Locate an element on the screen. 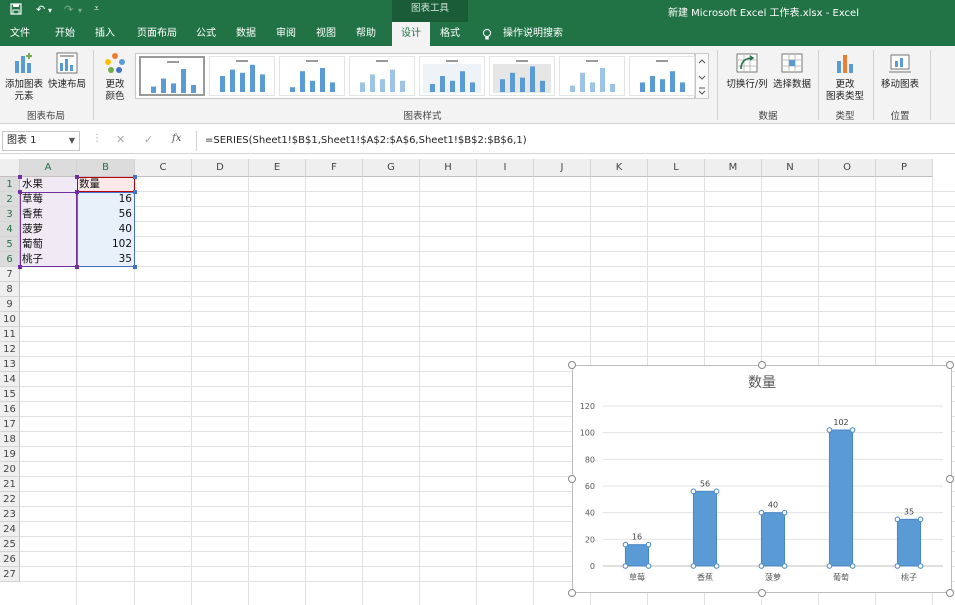 This screenshot has width=955, height=605. row-header-2: 2 is located at coordinates (10, 199).